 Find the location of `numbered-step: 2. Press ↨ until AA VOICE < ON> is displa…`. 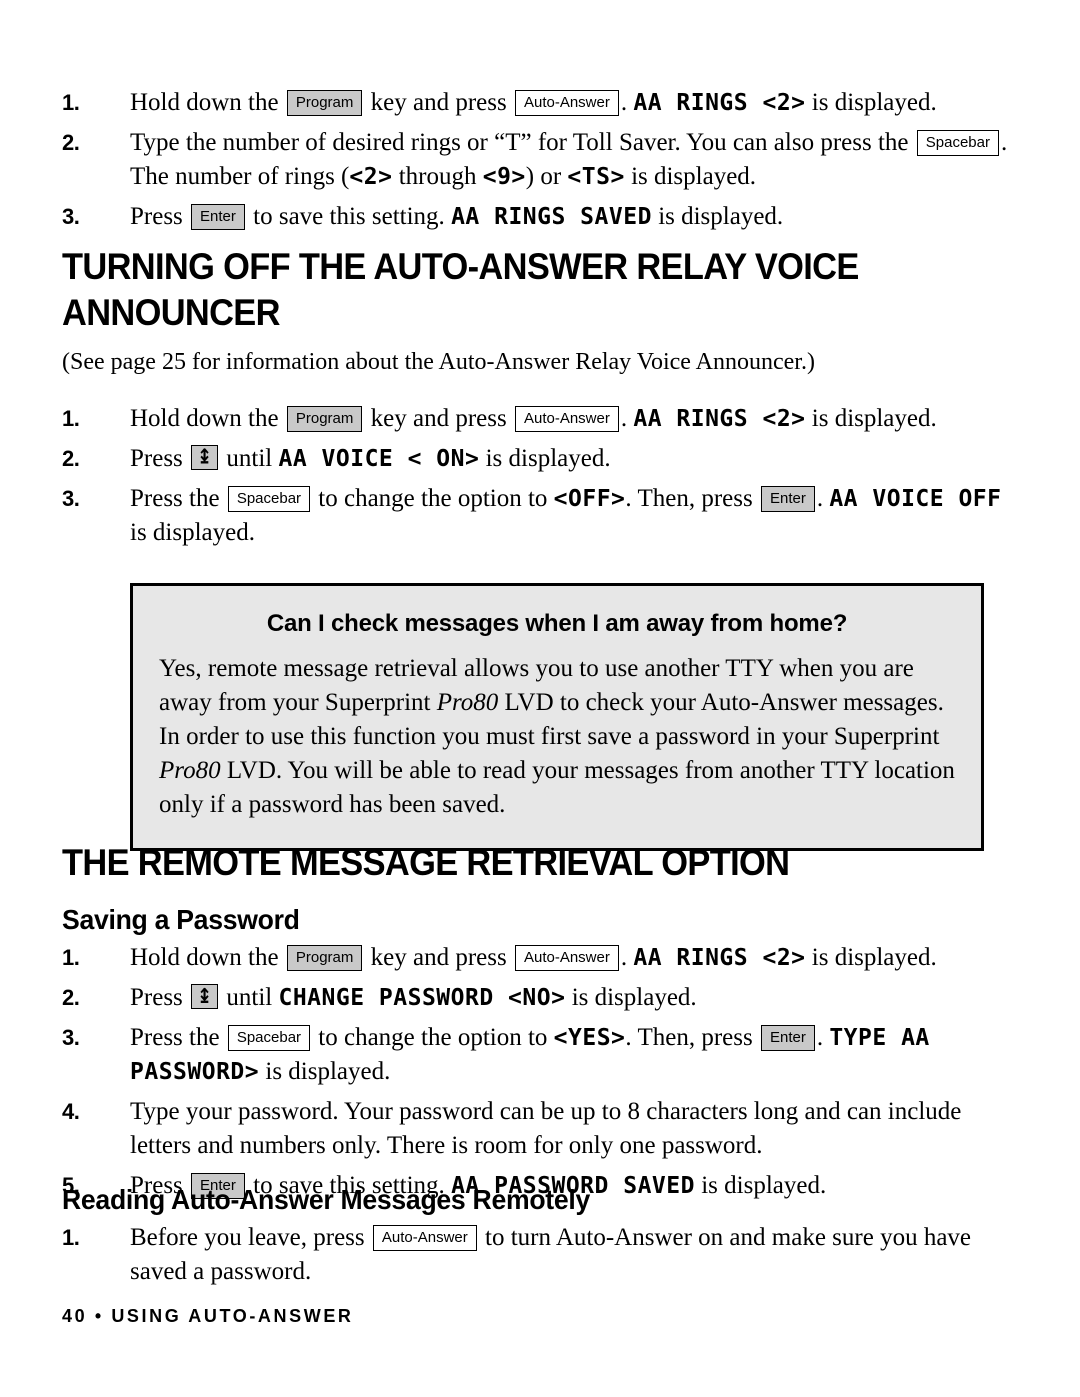

numbered-step: 2. Press ↨ until AA VOICE < ON> is displa… is located at coordinates (540, 459).